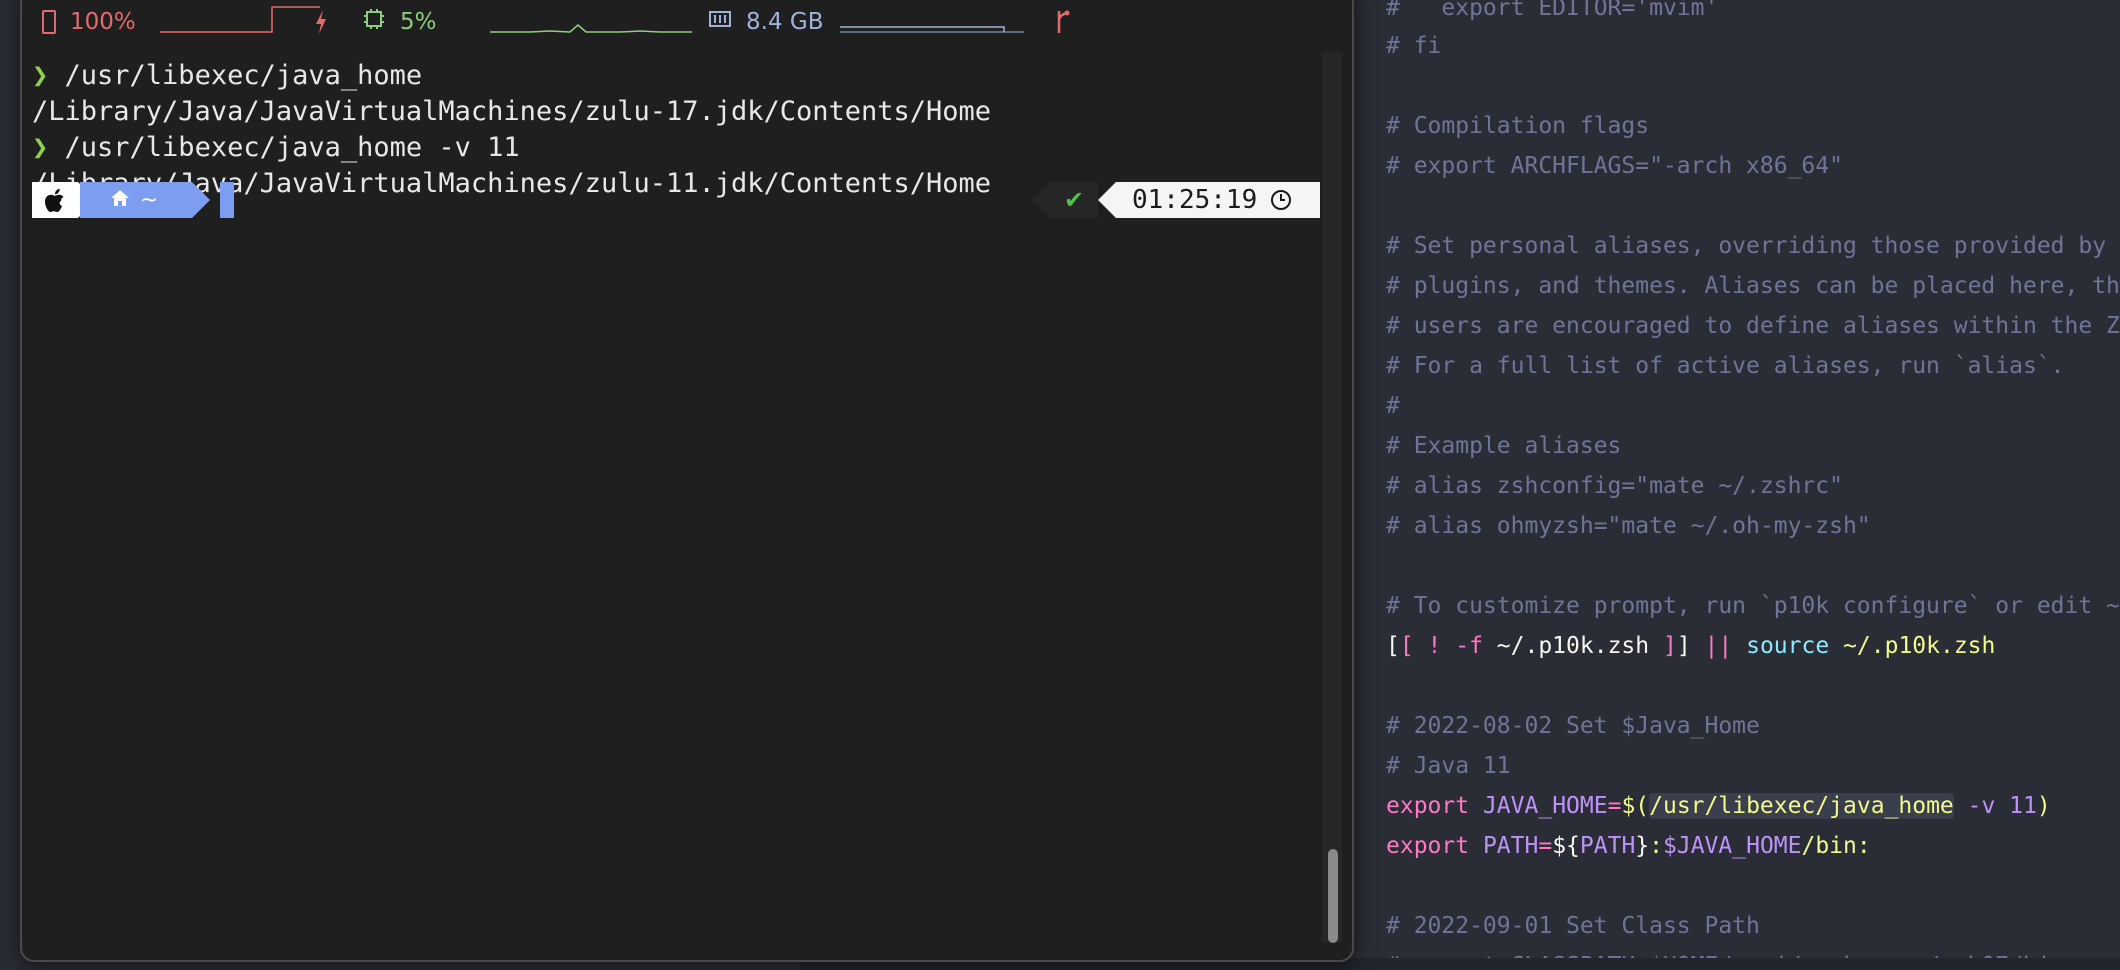  What do you see at coordinates (932, 29) in the screenshot?
I see `memory-sparkline` at bounding box center [932, 29].